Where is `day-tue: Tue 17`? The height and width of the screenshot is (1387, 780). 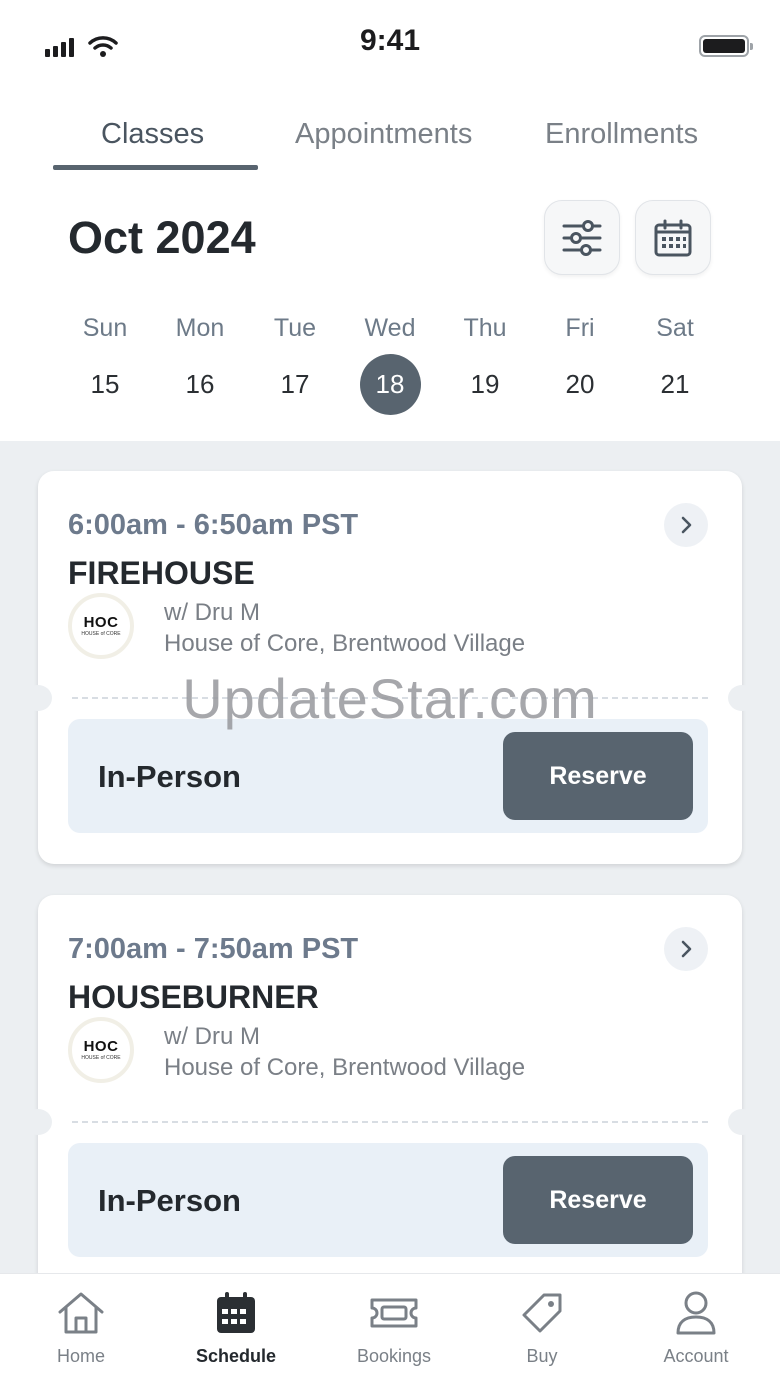
day-tue: Tue 17 is located at coordinates (295, 362).